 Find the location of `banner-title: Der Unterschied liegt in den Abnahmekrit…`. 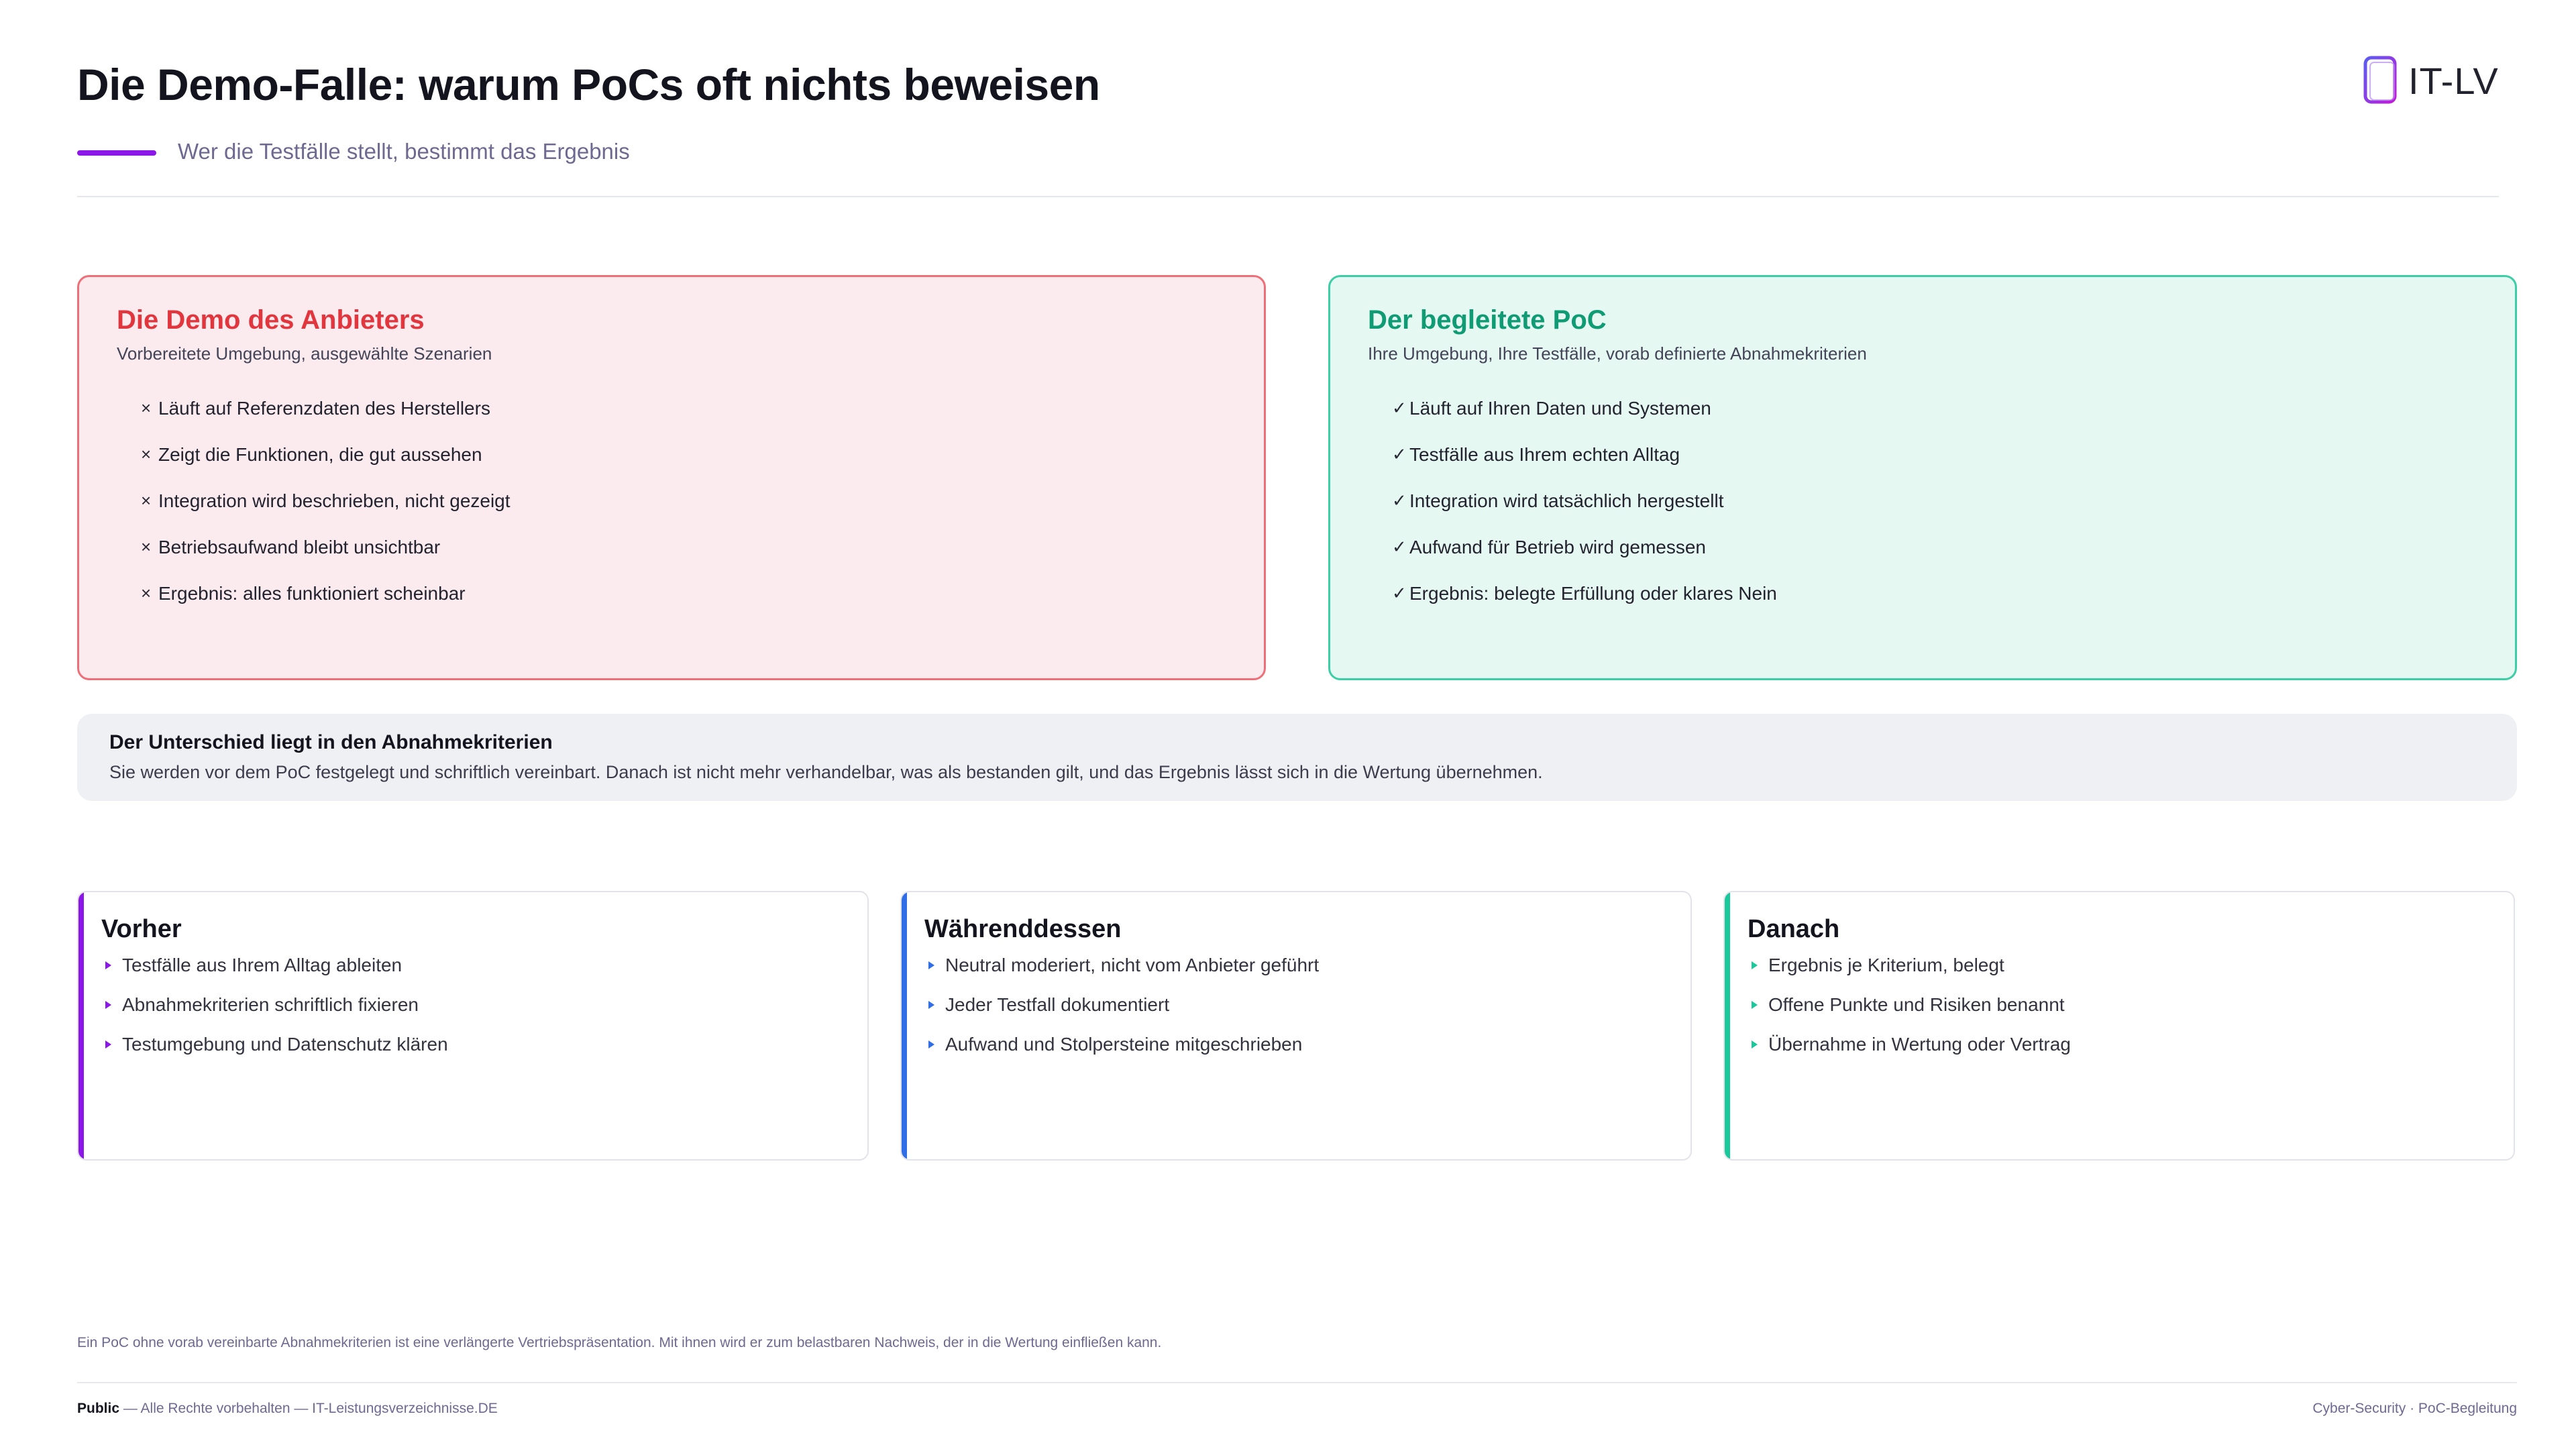

banner-title: Der Unterschied liegt in den Abnahmekrit… is located at coordinates (331, 742).